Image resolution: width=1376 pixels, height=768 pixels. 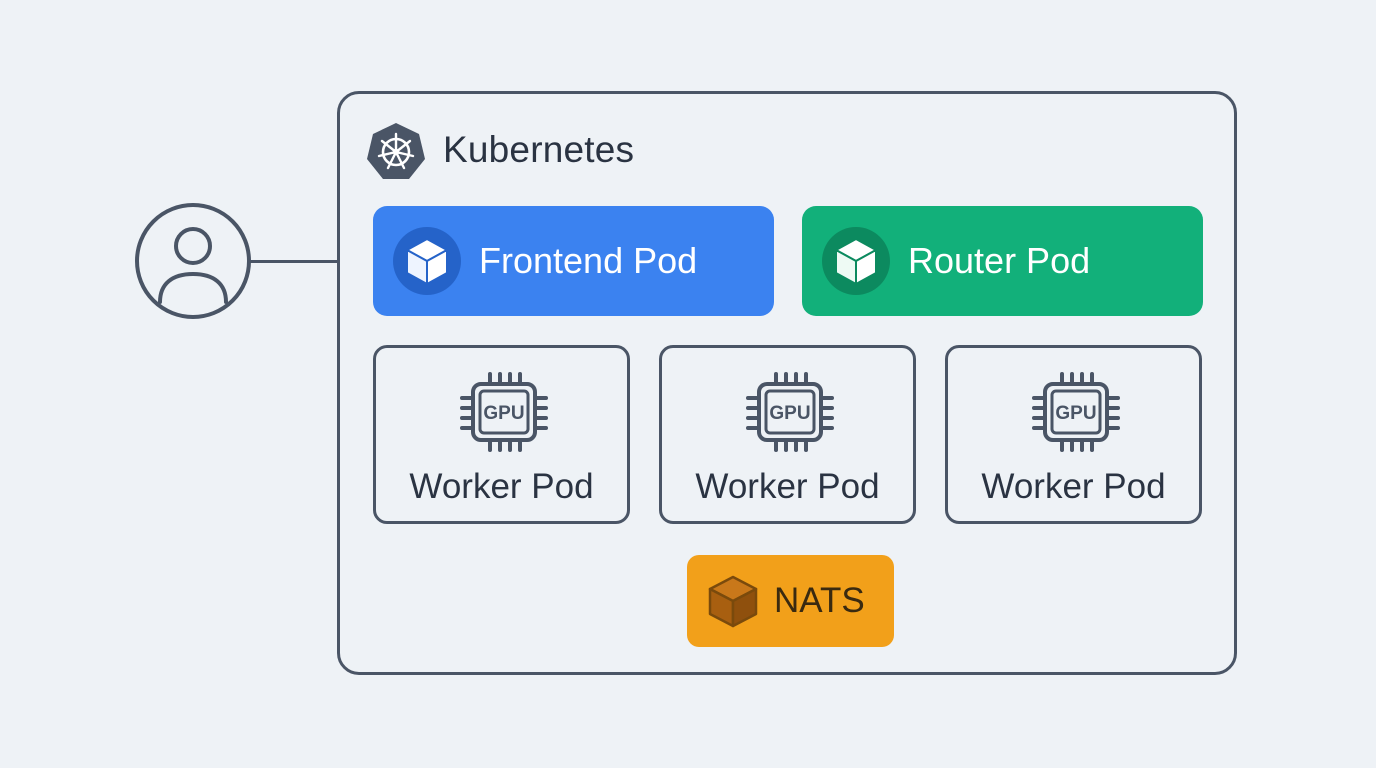 I want to click on router-pod: Router Pod, so click(x=1002, y=261).